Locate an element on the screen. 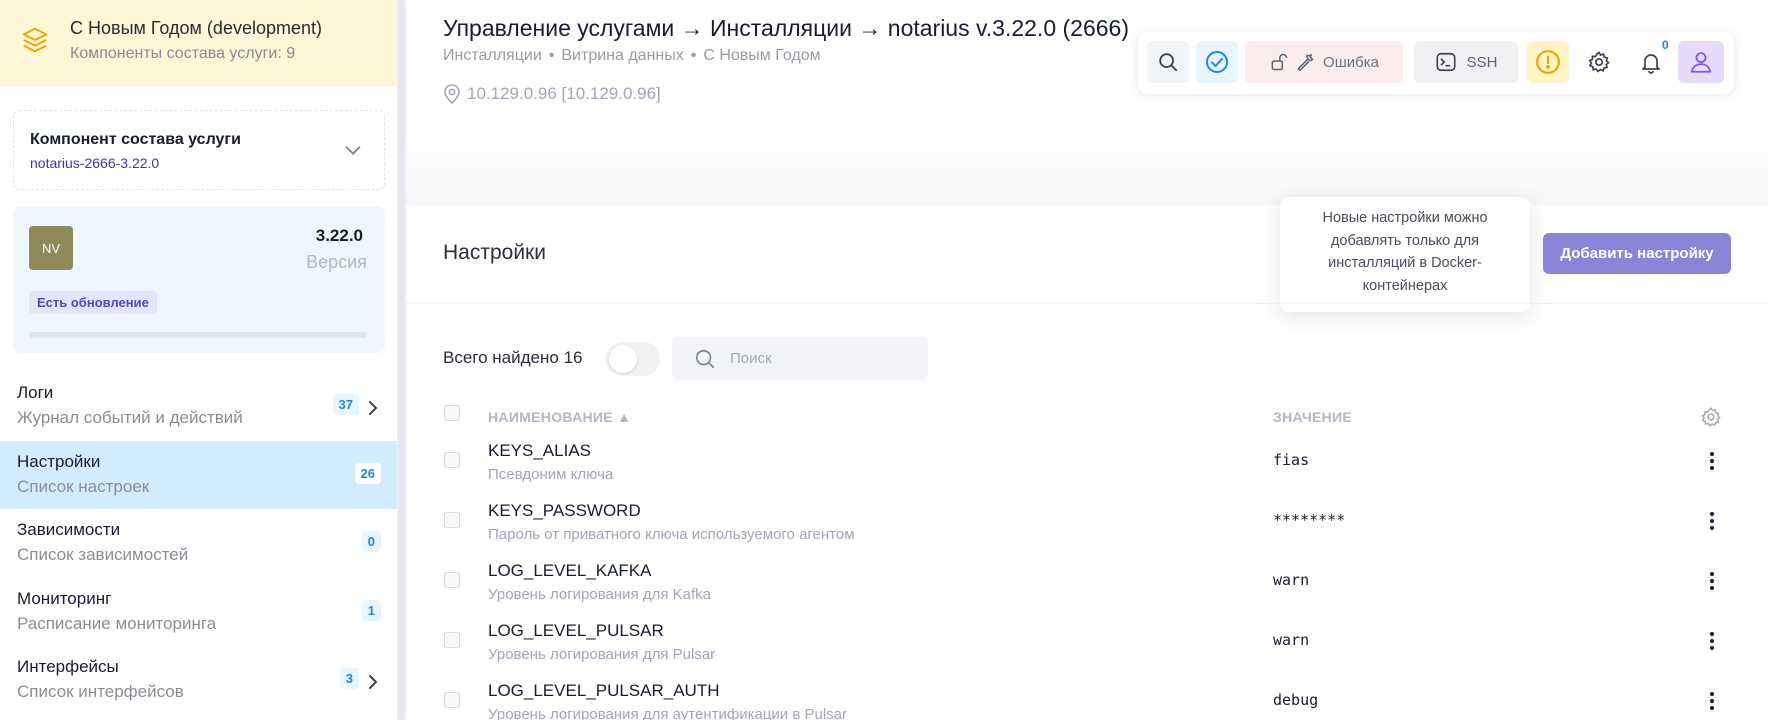 This screenshot has width=1768, height=720. count-badge: 0 is located at coordinates (371, 541).